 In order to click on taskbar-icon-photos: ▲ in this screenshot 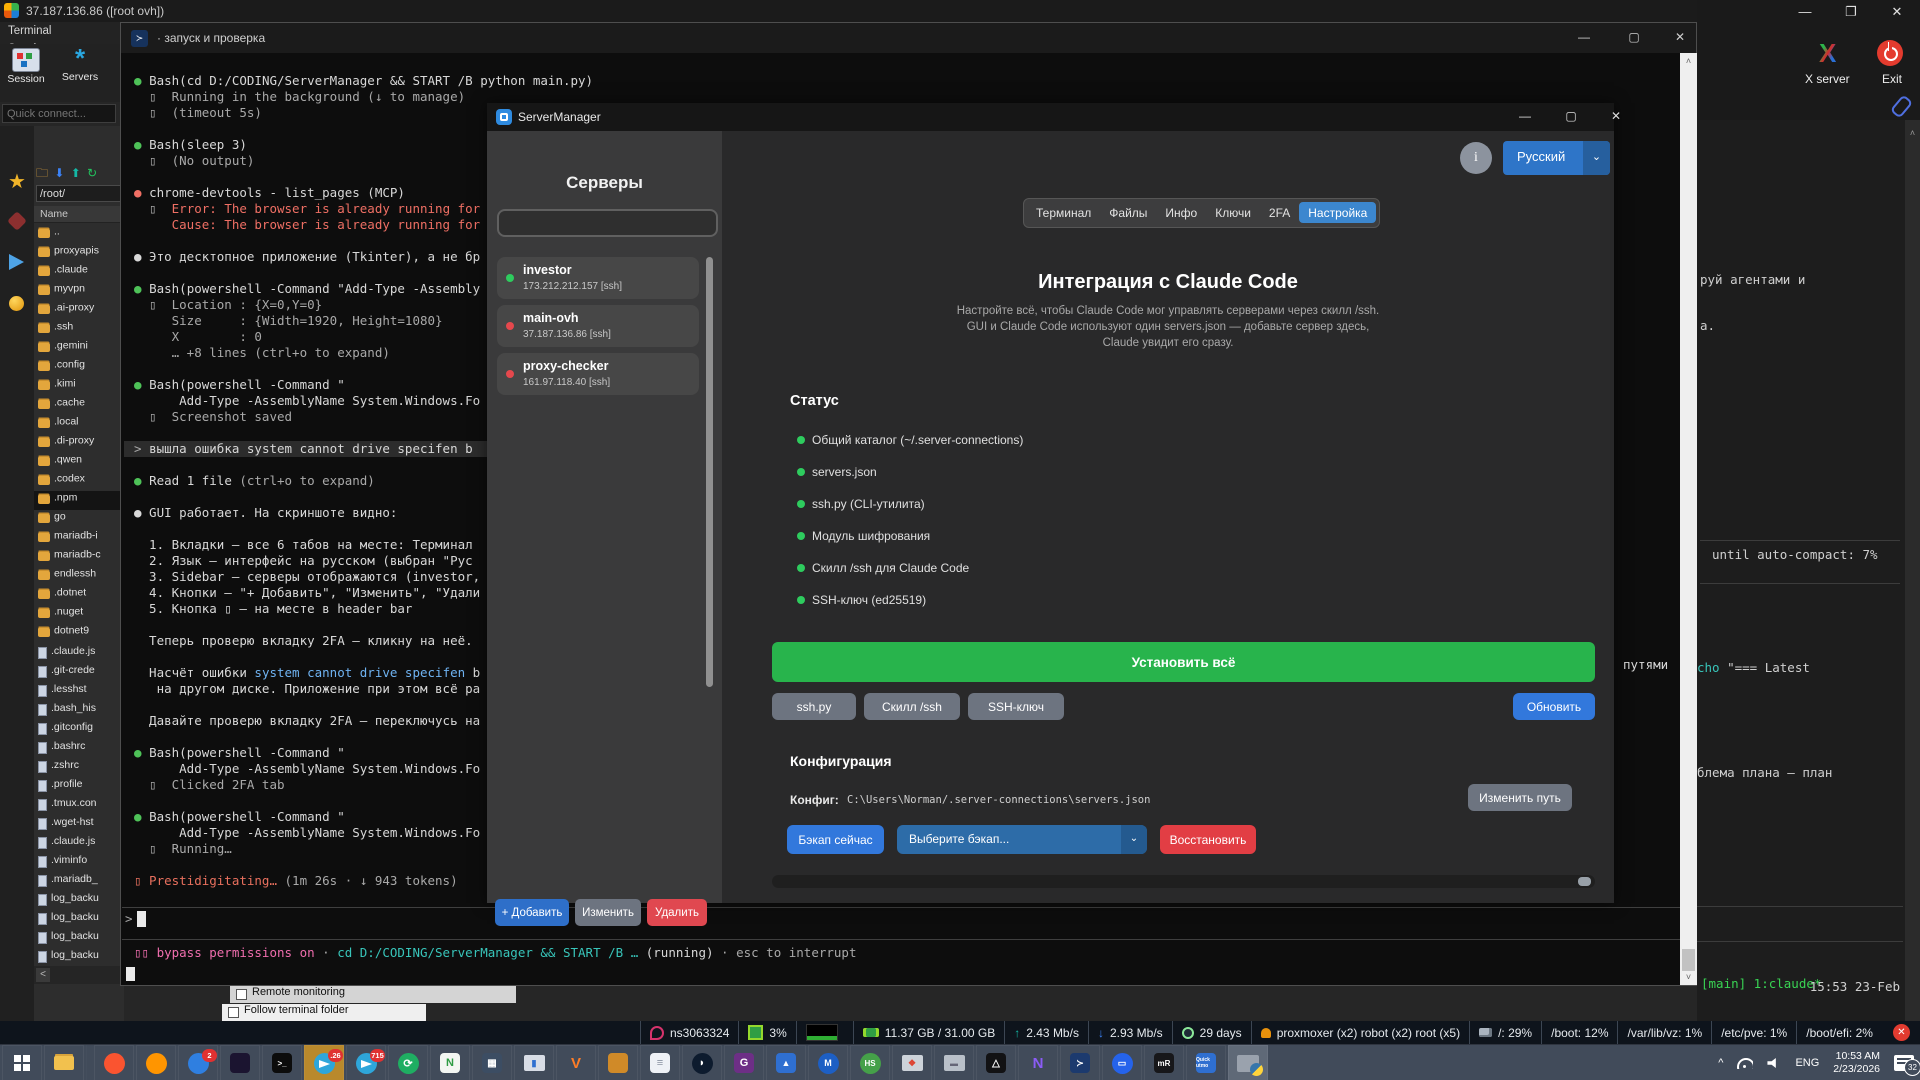, I will do `click(786, 1062)`.